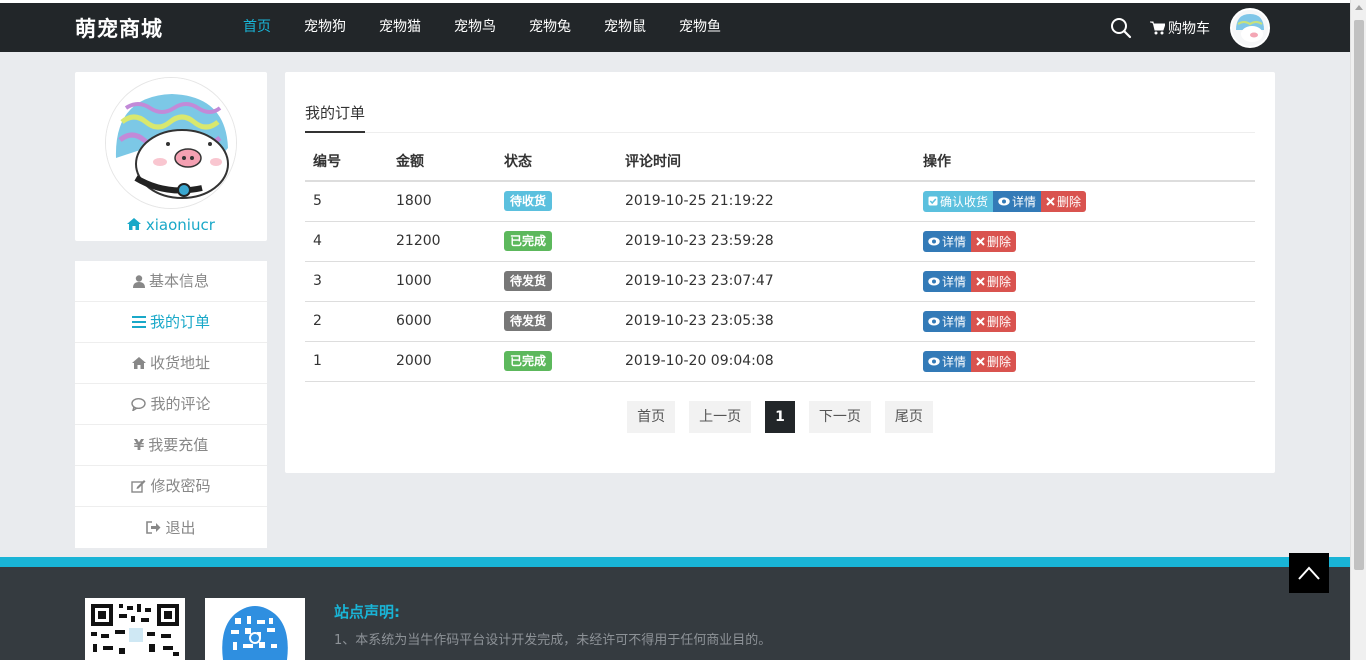  I want to click on cell-amount: 1800, so click(442, 201).